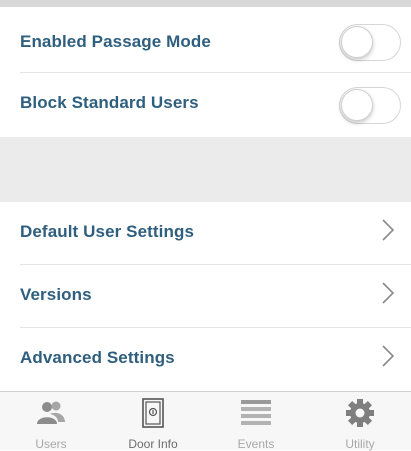 Image resolution: width=411 pixels, height=451 pixels. I want to click on tab-utility-label: Utility, so click(360, 444).